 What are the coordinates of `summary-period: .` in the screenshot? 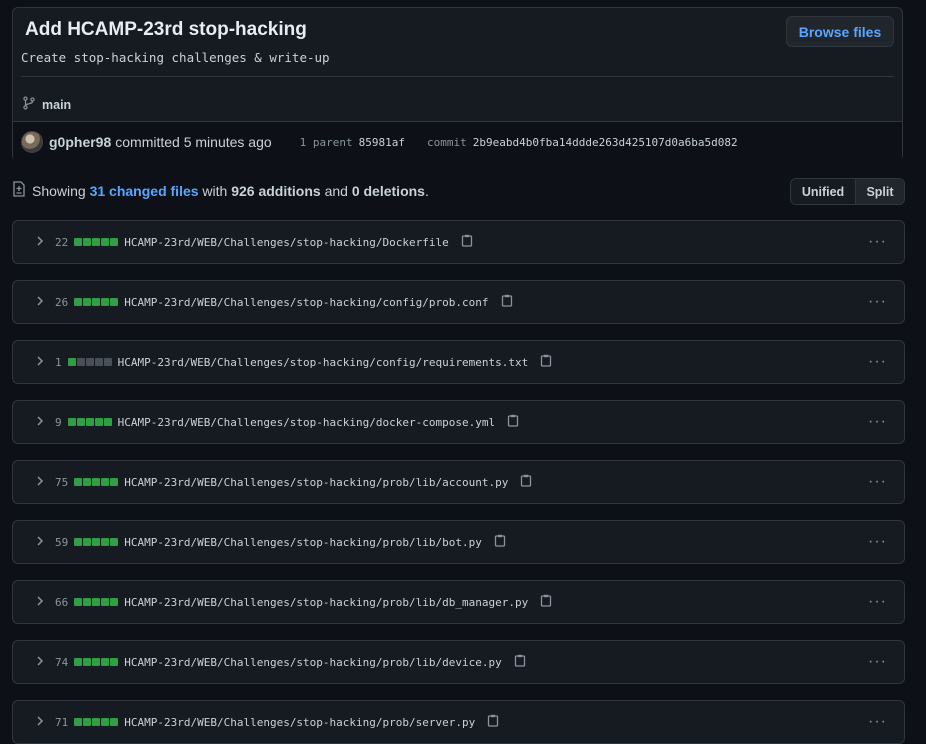 It's located at (426, 190).